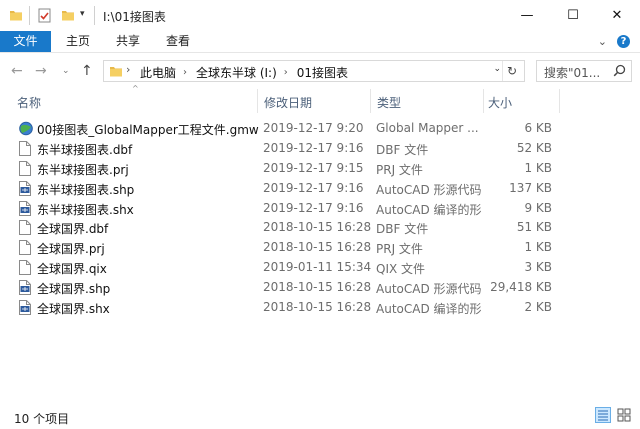 The height and width of the screenshot is (429, 640). What do you see at coordinates (85, 210) in the screenshot?
I see `file-name: 东半球接图表.shx` at bounding box center [85, 210].